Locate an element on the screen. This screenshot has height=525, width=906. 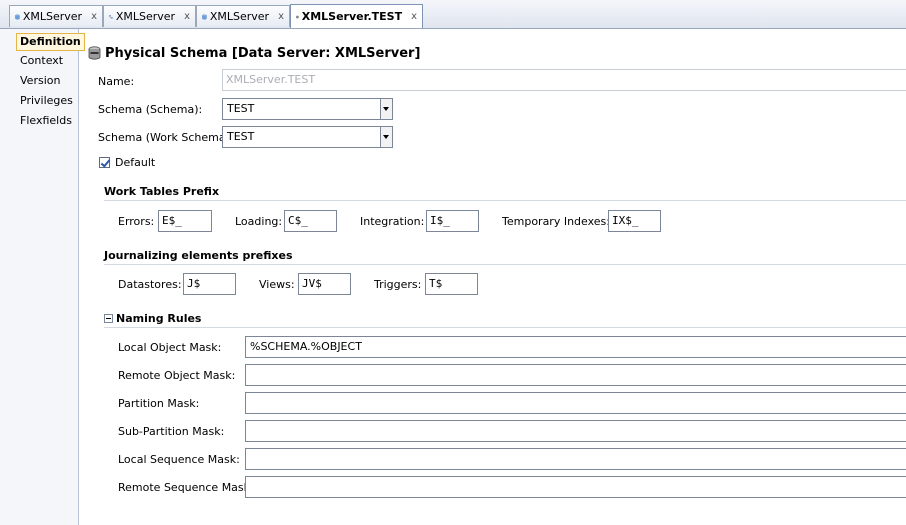
errors-field: E$_ is located at coordinates (185, 221).